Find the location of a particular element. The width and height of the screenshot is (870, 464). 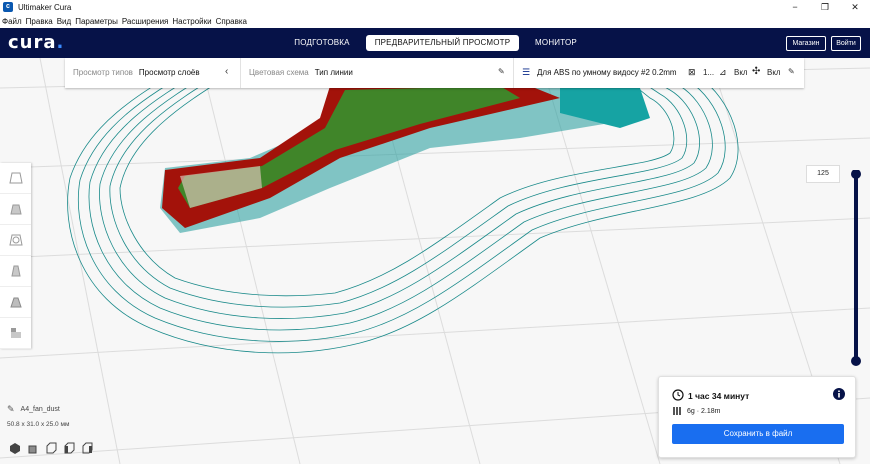

scale-tool is located at coordinates (15, 209).